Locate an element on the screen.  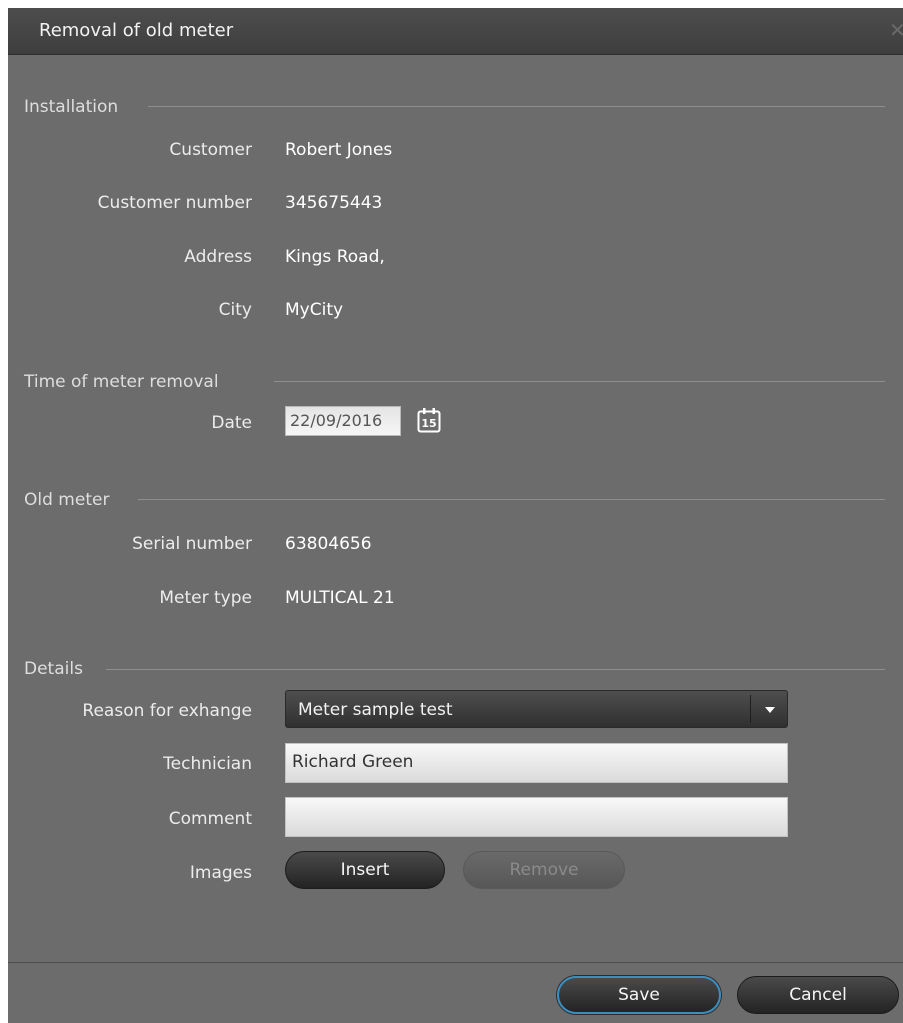
date-field: 22/09/2016 is located at coordinates (343, 421).